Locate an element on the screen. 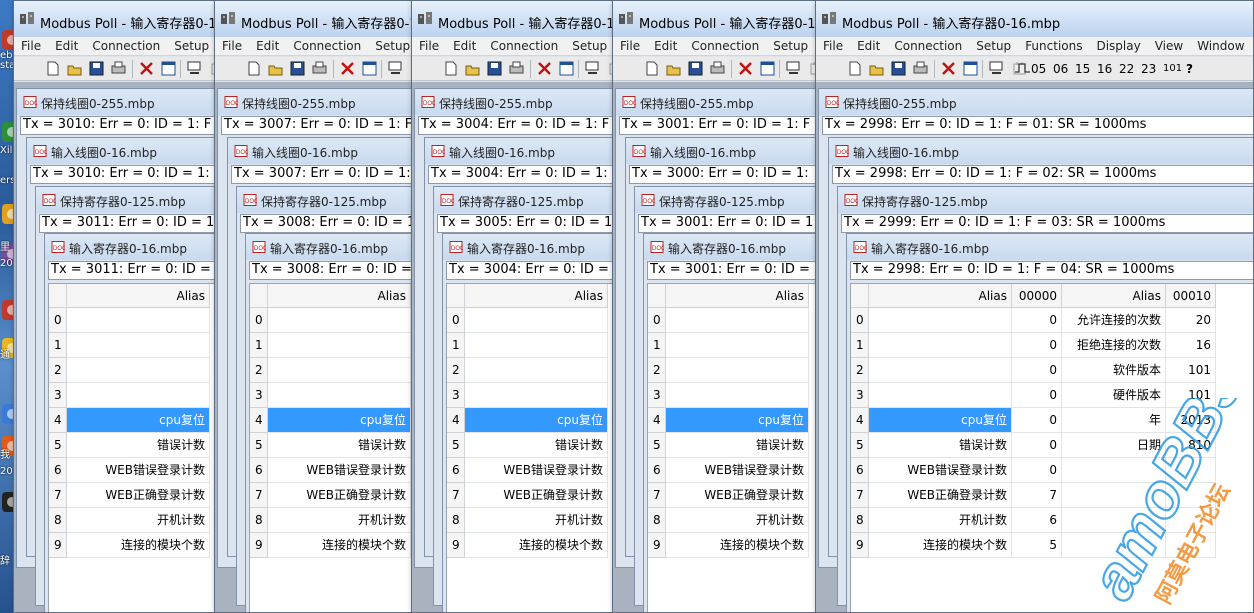 The image size is (1254, 613). value-cell: 16 is located at coordinates (1191, 345).